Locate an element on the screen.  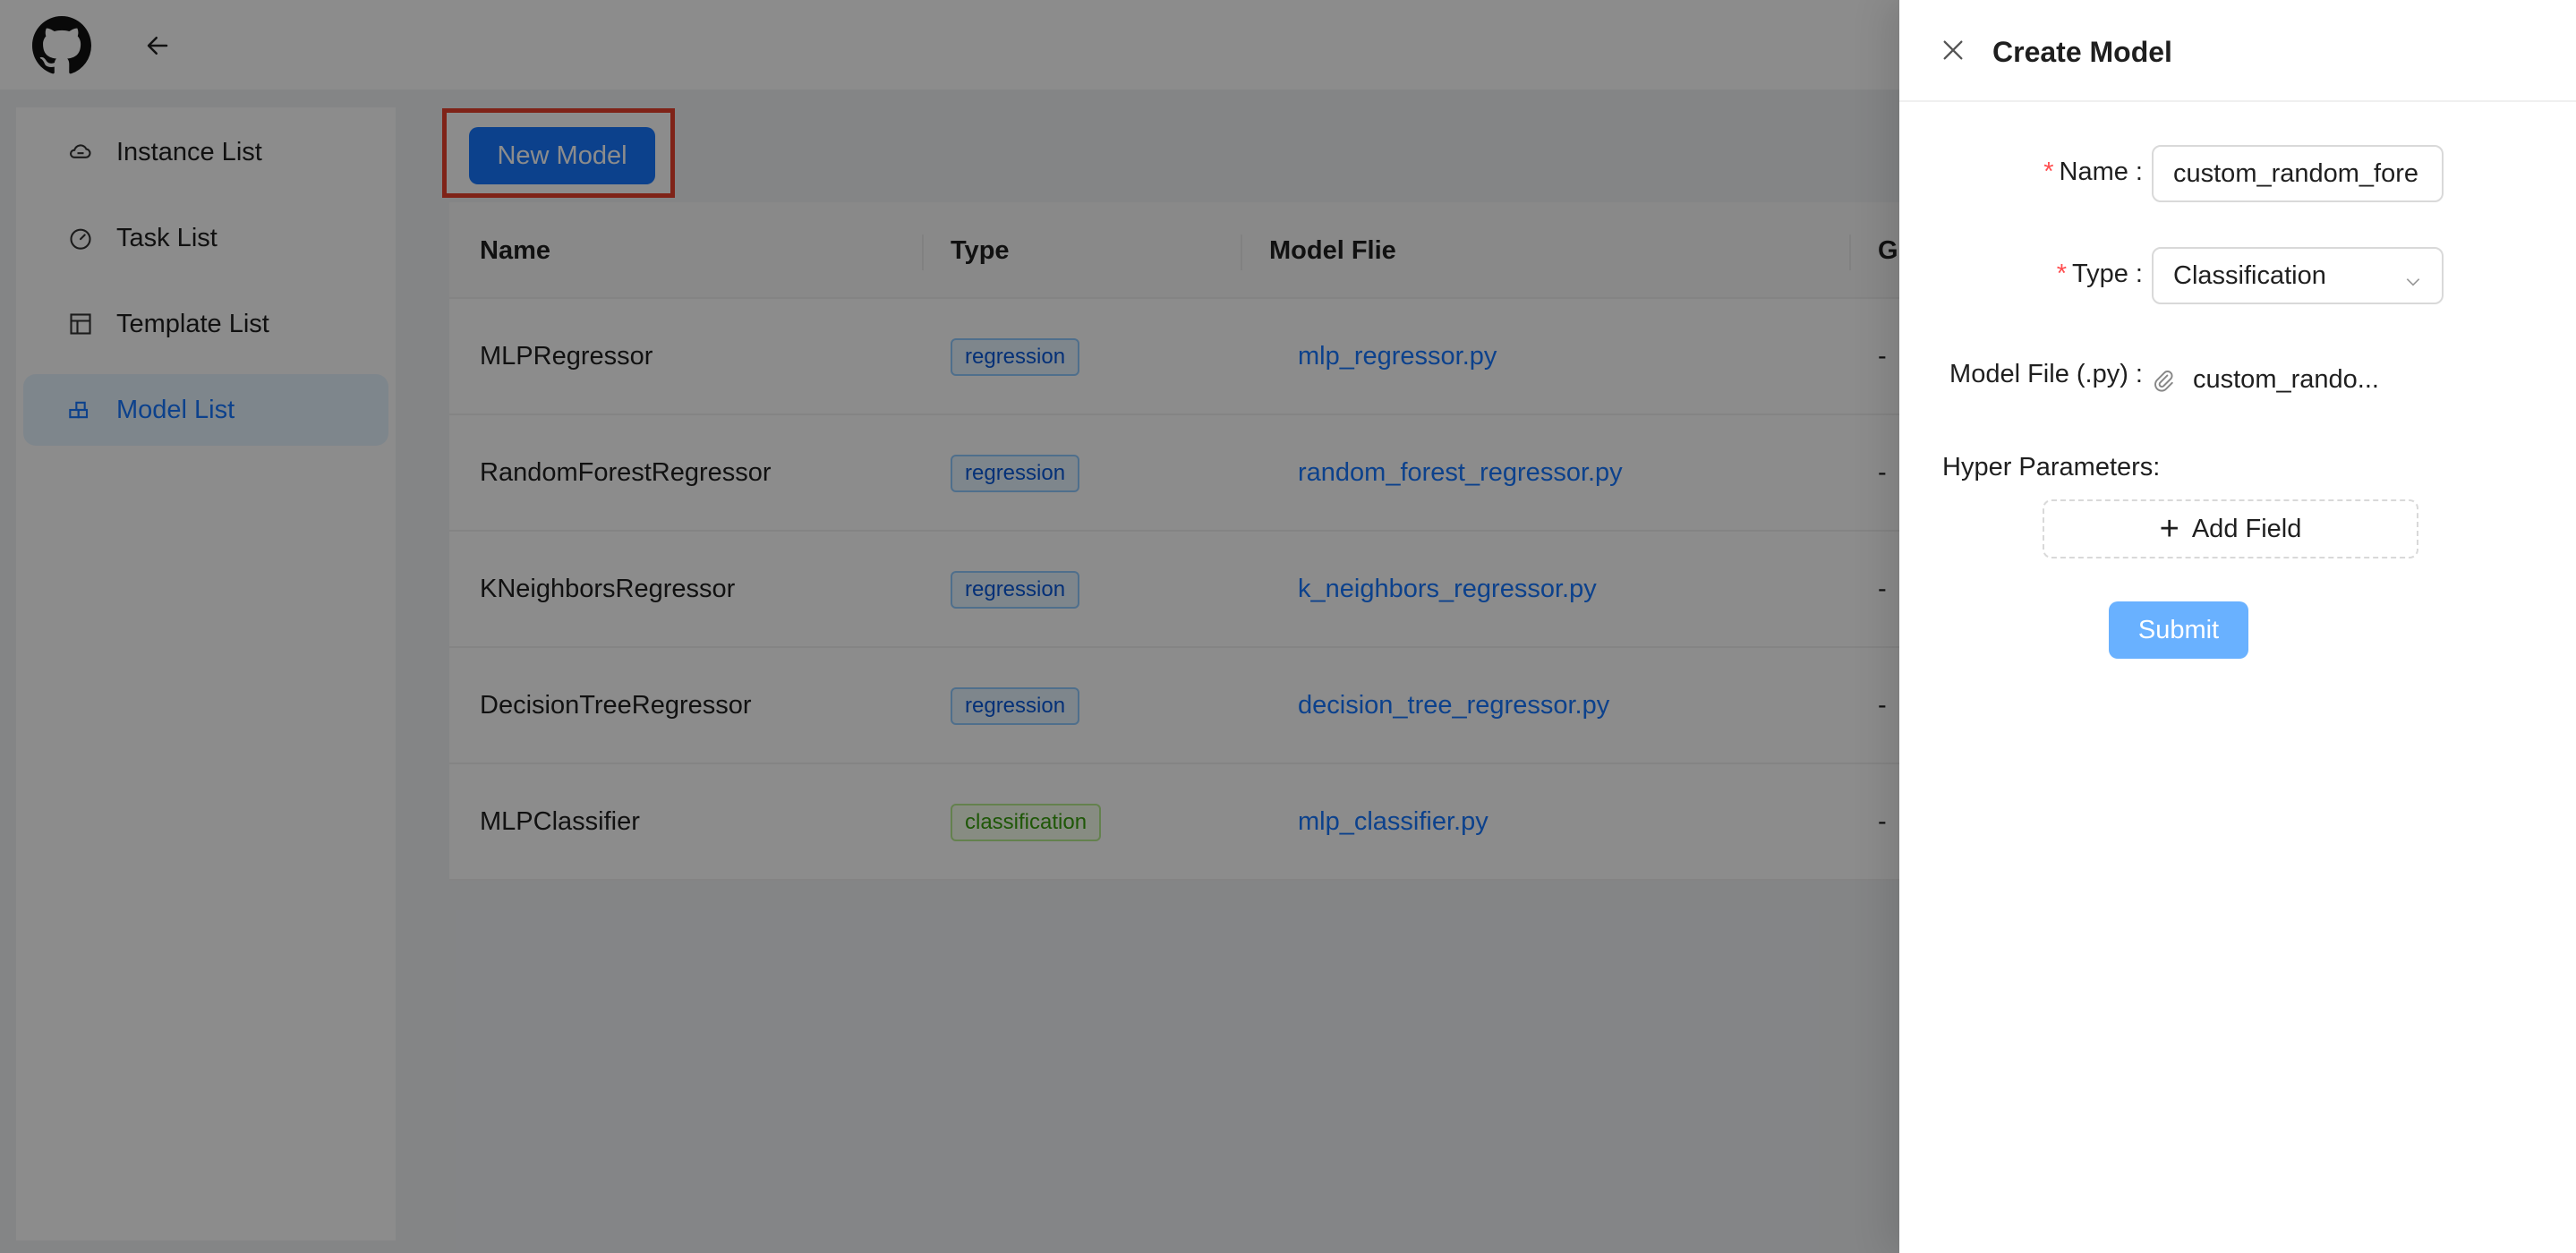
model-file-label: Model File (.py) : is located at coordinates (2046, 374).